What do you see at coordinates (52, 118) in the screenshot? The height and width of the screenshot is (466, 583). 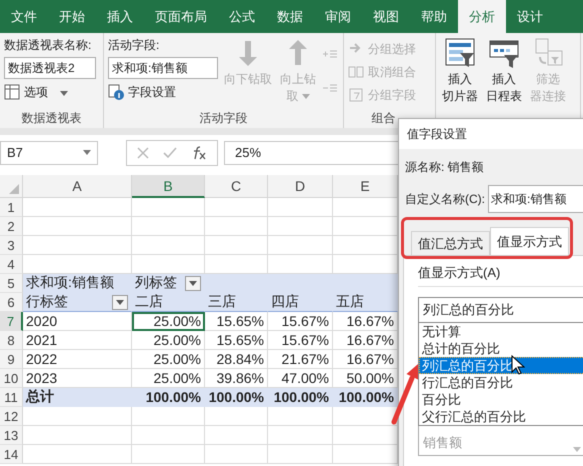 I see `group-label: 数据透视表` at bounding box center [52, 118].